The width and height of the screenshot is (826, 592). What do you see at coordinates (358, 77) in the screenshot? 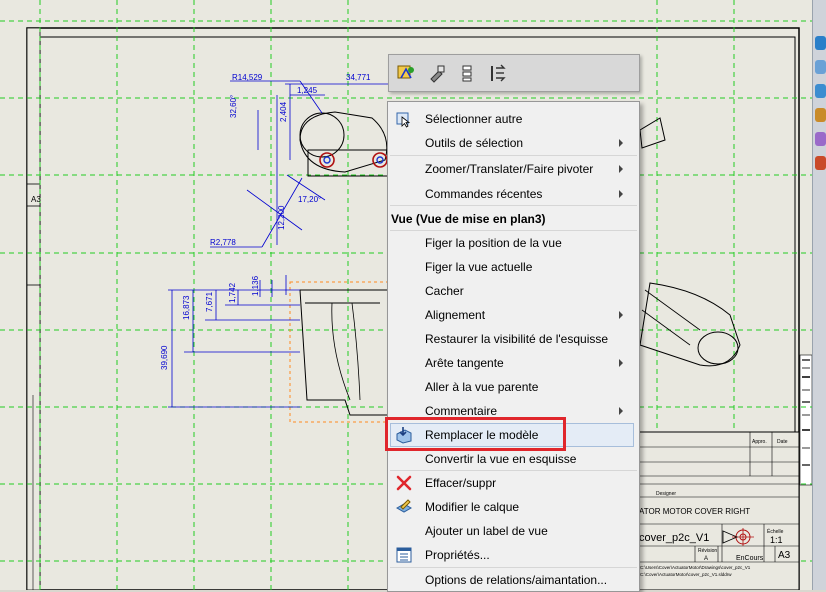
I see `dim-34: 34,771` at bounding box center [358, 77].